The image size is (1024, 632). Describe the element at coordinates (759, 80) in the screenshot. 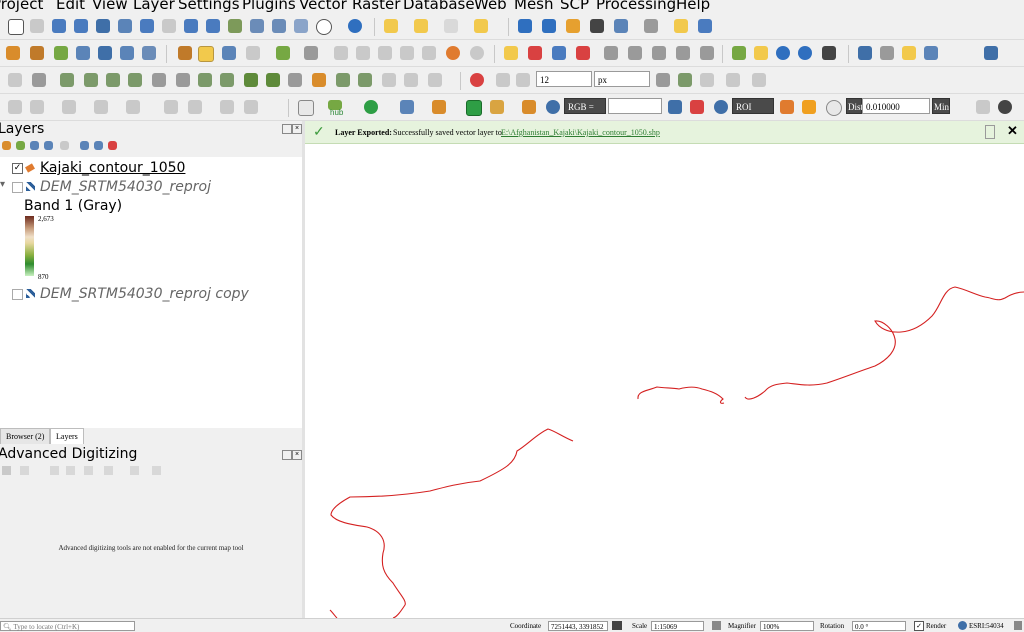

I see `snap-options-icon` at that location.